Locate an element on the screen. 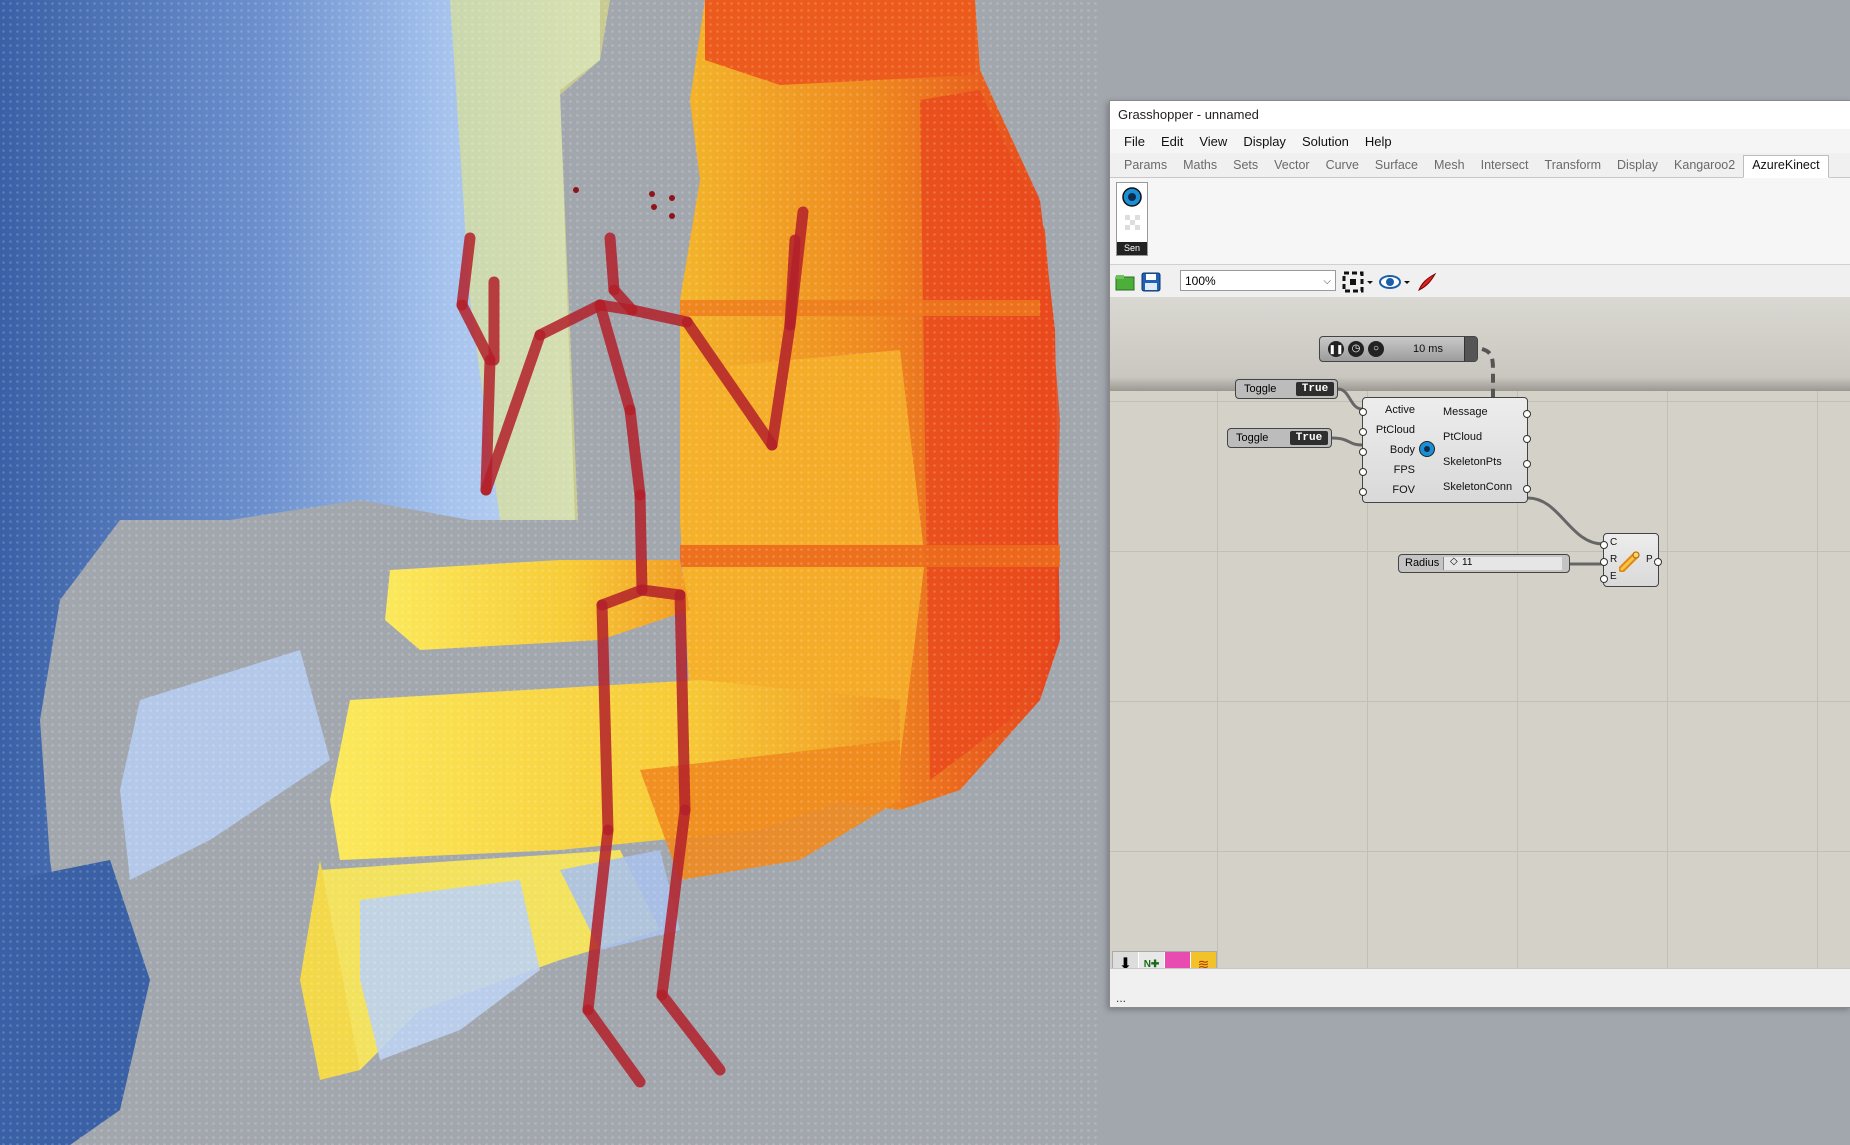 The width and height of the screenshot is (1850, 1145). tab-kangaroo2: Kangaroo2 is located at coordinates (1704, 166).